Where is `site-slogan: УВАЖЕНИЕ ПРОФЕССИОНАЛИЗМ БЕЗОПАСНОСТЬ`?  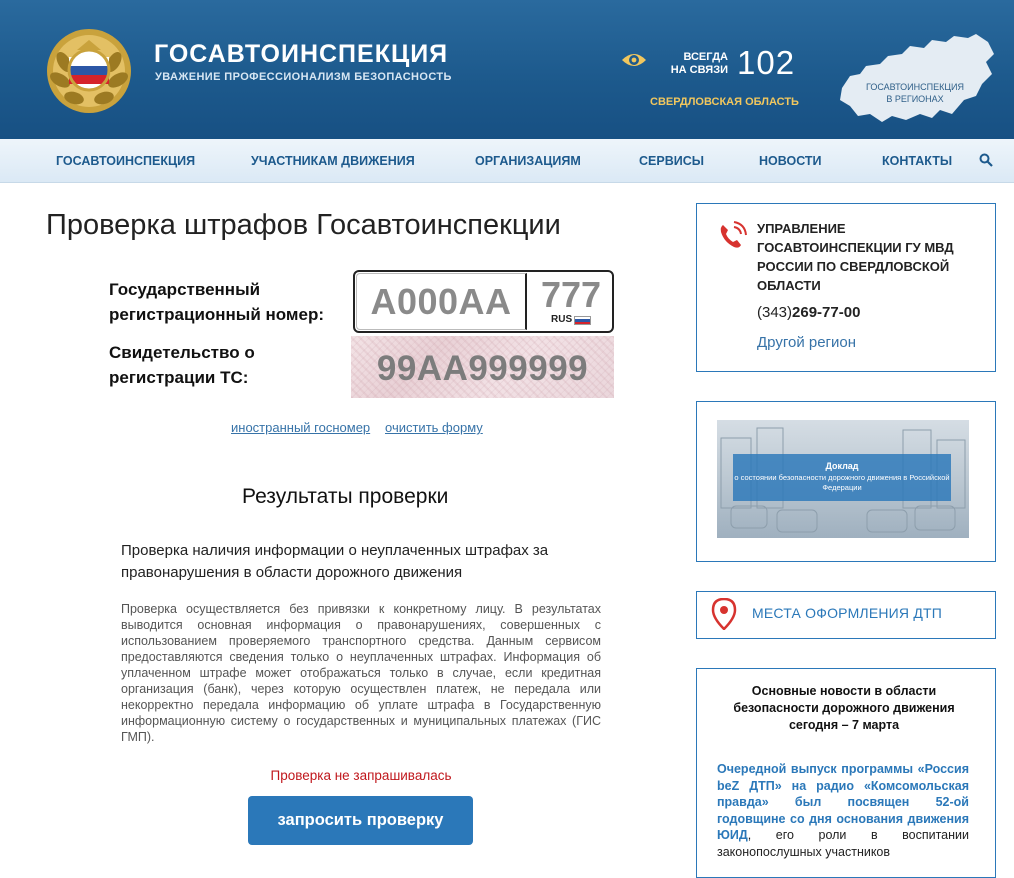 site-slogan: УВАЖЕНИЕ ПРОФЕССИОНАЛИЗМ БЕЗОПАСНОСТЬ is located at coordinates (303, 77).